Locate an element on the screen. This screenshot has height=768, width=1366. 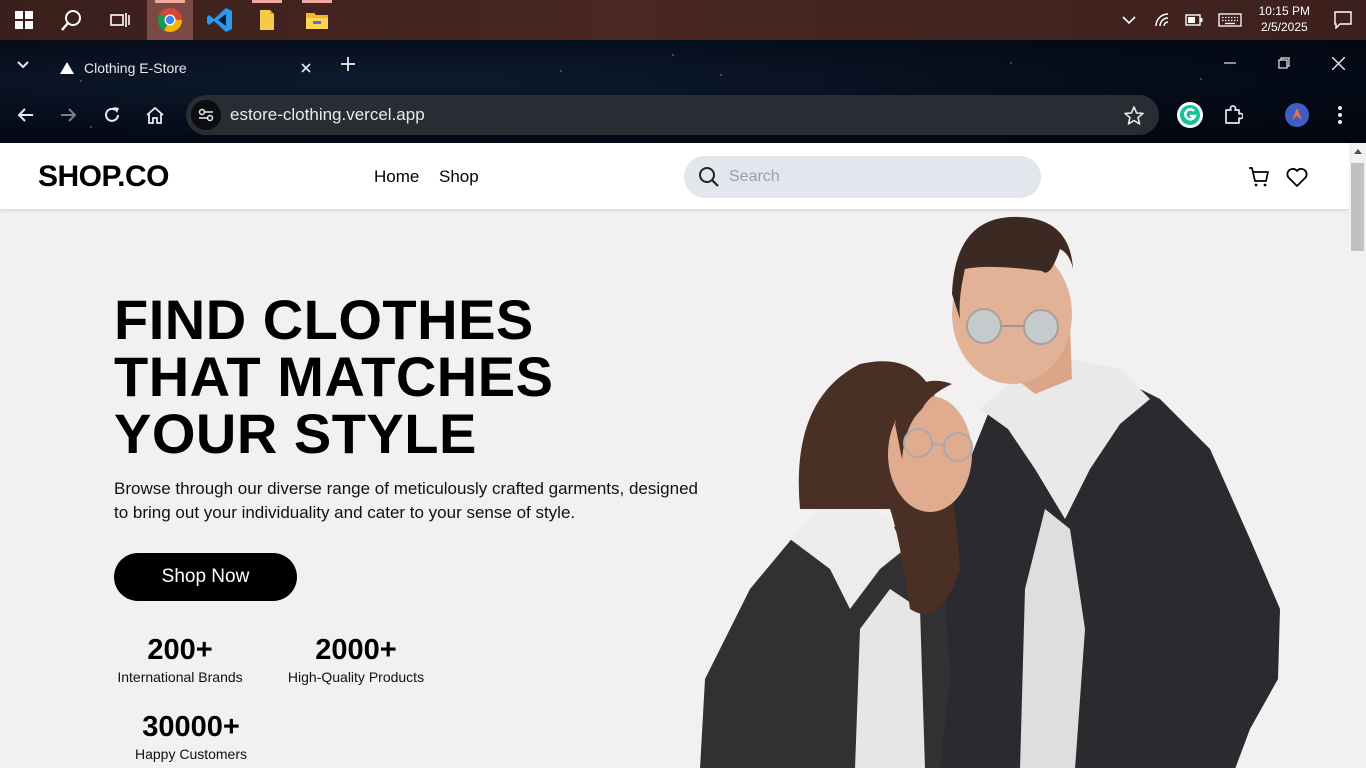
extensions-button is located at coordinates (1233, 115).